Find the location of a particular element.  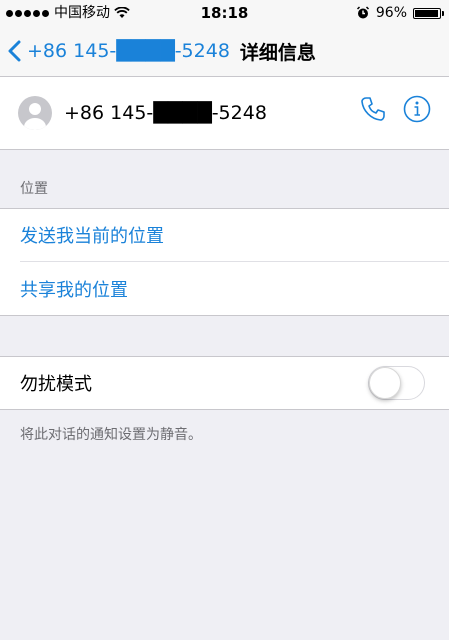

person-icon is located at coordinates (35, 116).